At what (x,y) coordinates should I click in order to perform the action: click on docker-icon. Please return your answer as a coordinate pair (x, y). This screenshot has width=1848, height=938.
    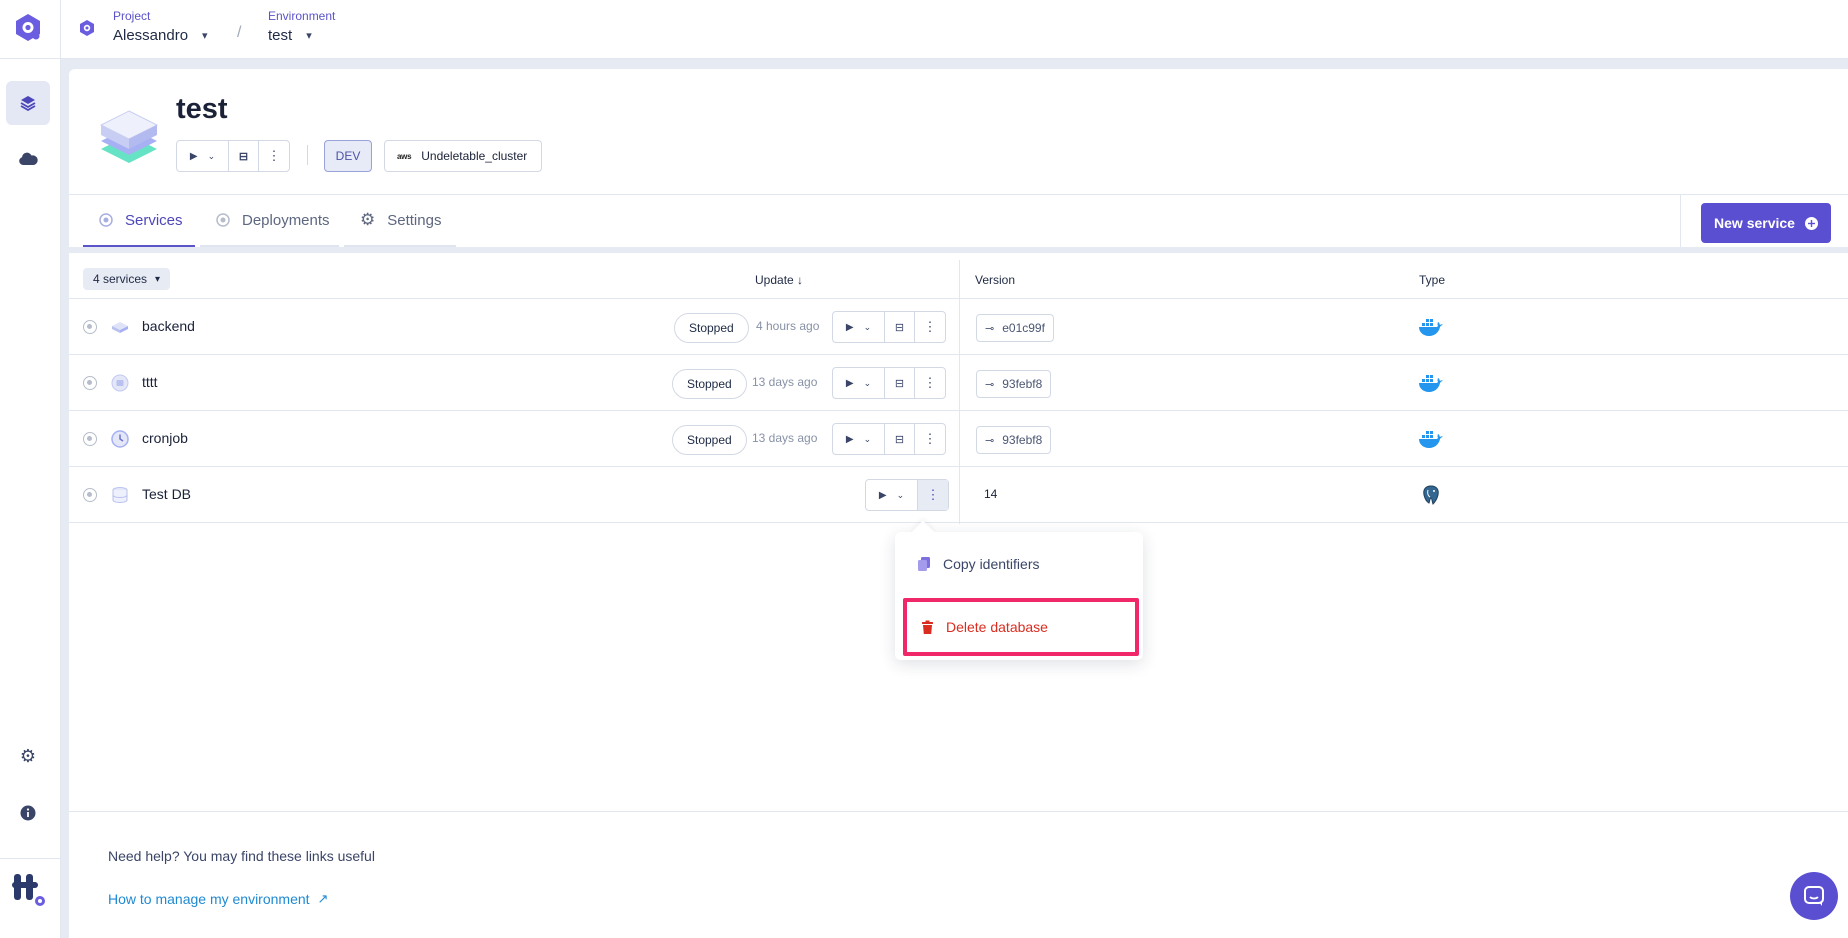
    Looking at the image, I should click on (1431, 383).